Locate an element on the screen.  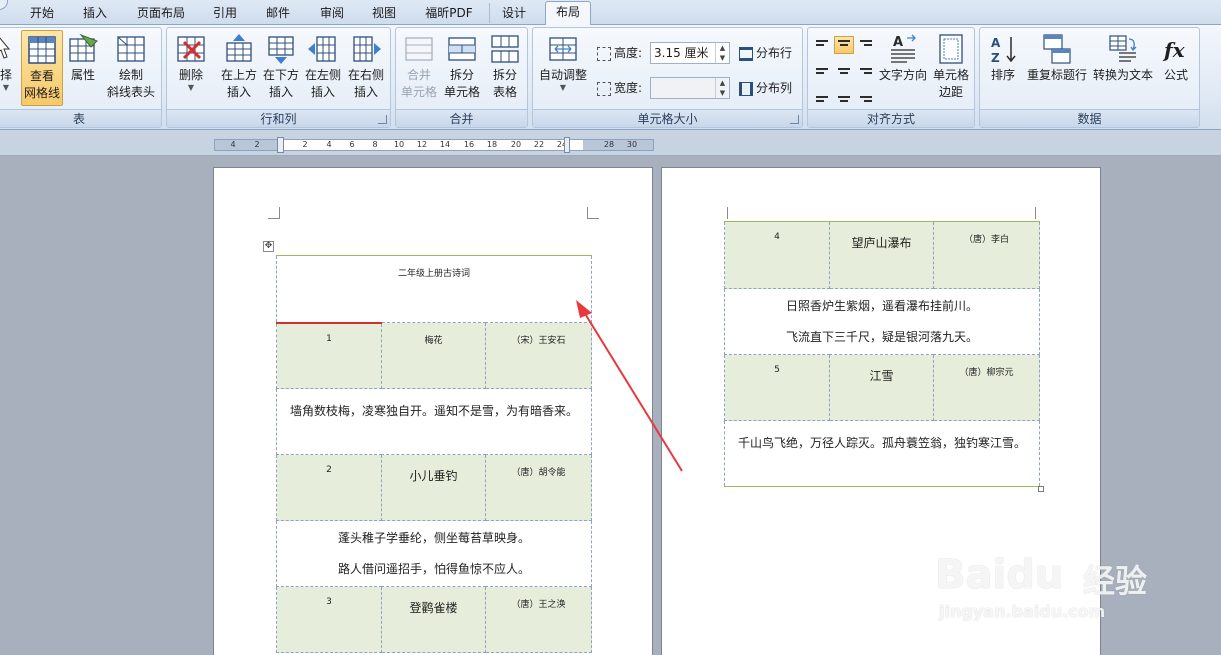
watermark-url: jingyan.baidu.com is located at coordinates (1022, 611).